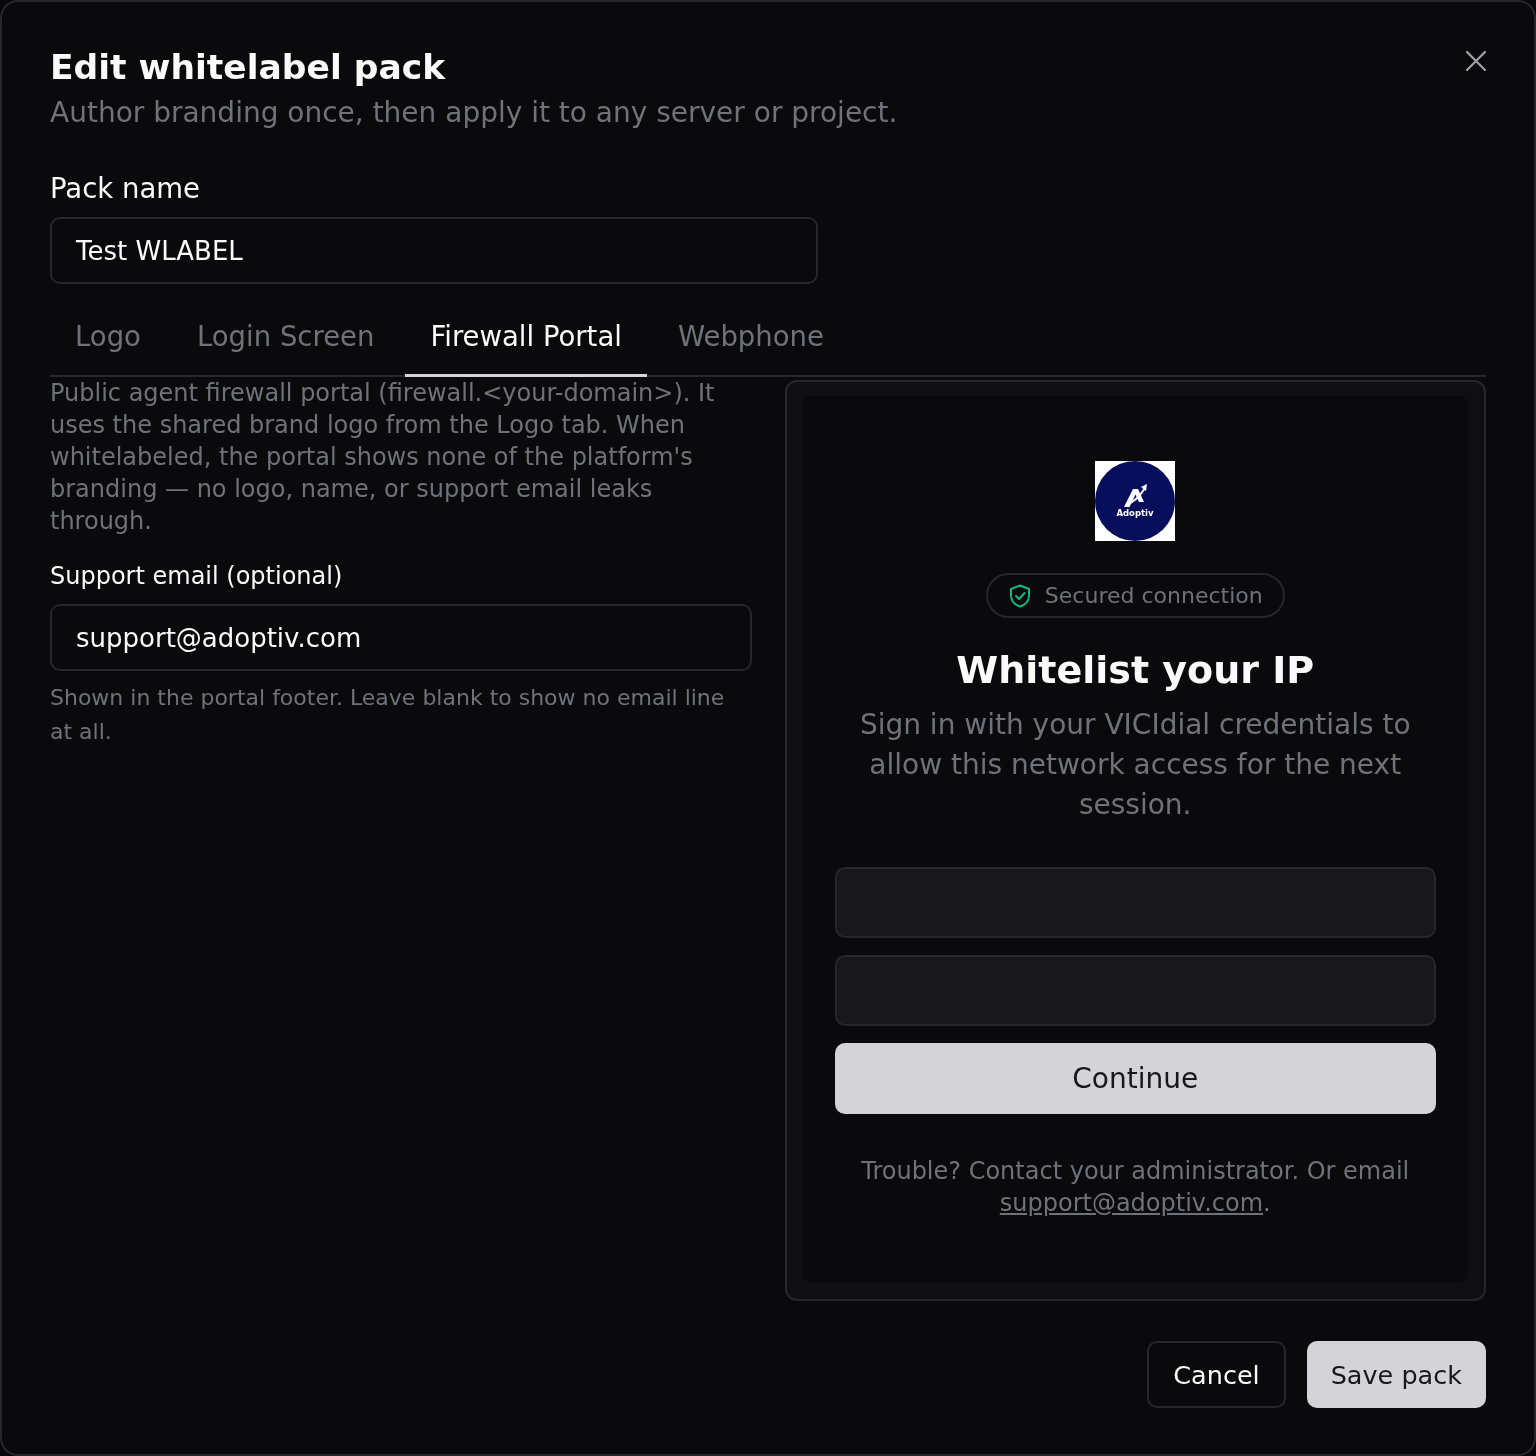 The image size is (1536, 1456). What do you see at coordinates (434, 250) in the screenshot?
I see `pack-name-field: Test WLABEL` at bounding box center [434, 250].